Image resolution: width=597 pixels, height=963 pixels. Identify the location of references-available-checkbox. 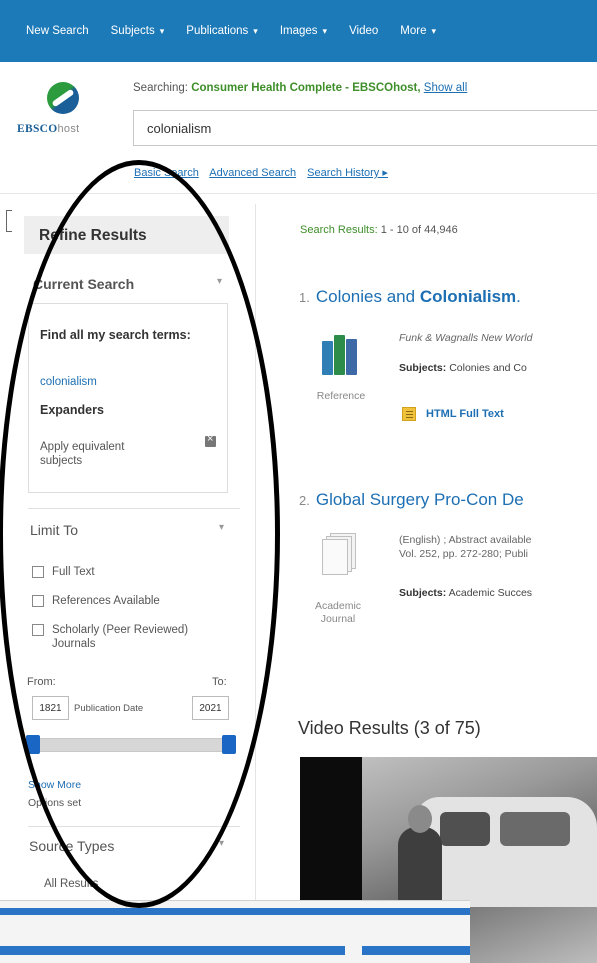
(38, 601).